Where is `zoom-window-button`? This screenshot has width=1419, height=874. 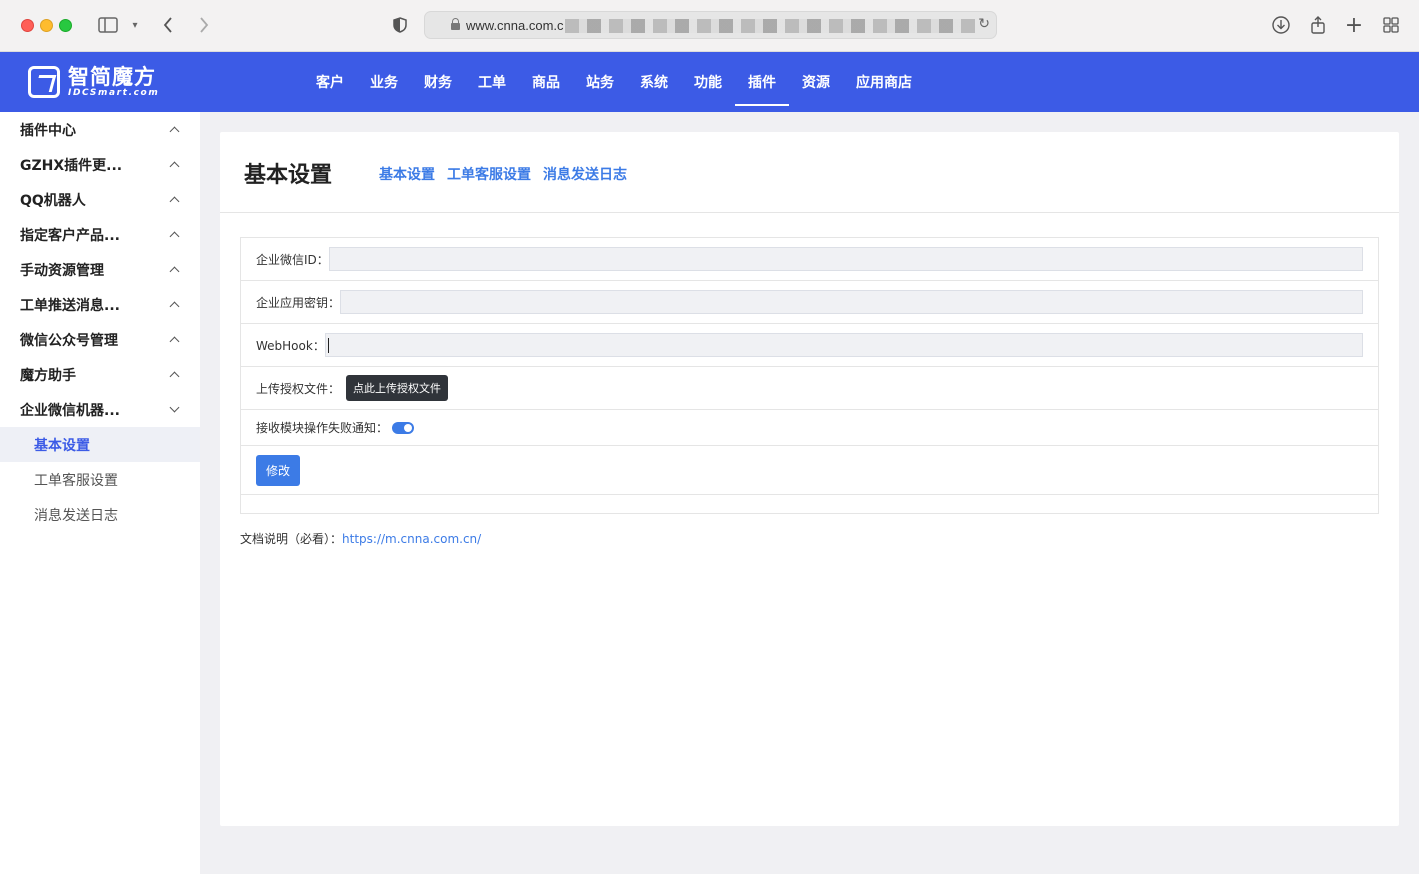
zoom-window-button is located at coordinates (65, 25).